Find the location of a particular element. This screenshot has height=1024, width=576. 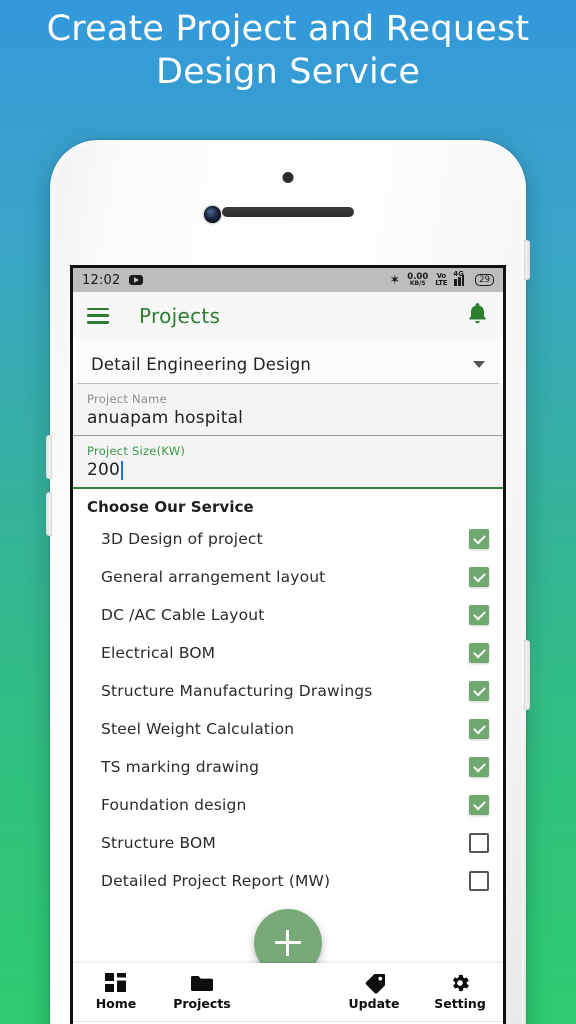

nav-item-setting: Setting is located at coordinates (460, 992).